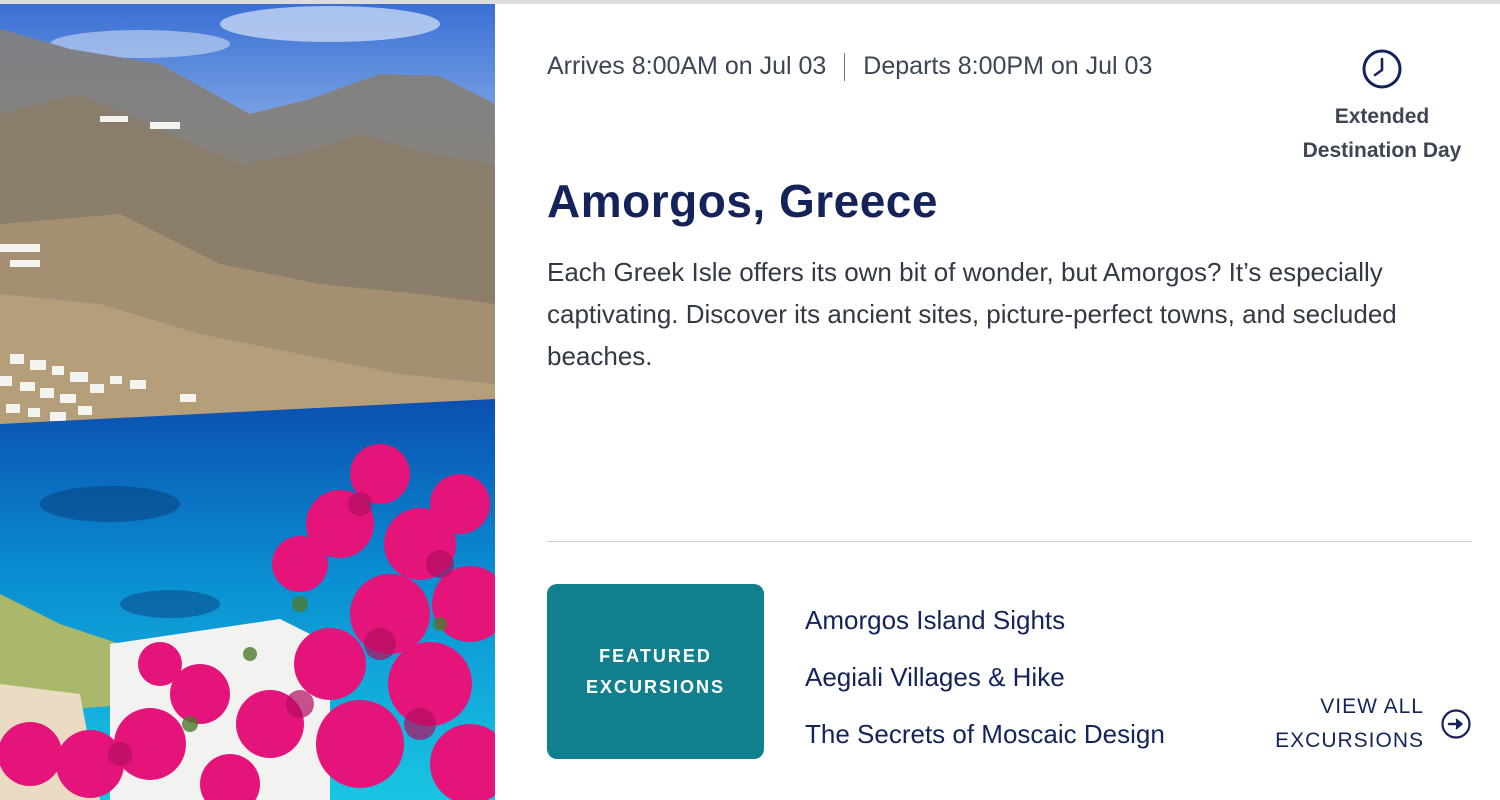 The height and width of the screenshot is (800, 1500). I want to click on port-title: Amorgos, Greece, so click(742, 201).